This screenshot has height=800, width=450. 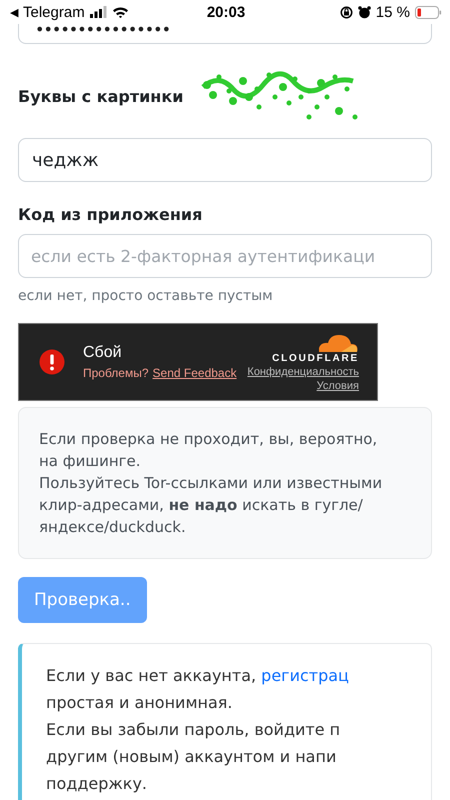 I want to click on terms-link: Условия, so click(x=337, y=386).